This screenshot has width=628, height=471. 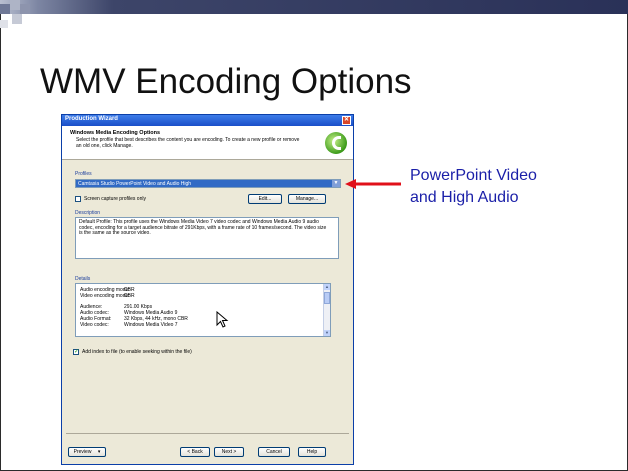 What do you see at coordinates (274, 452) in the screenshot?
I see `cancel-button: Cancel` at bounding box center [274, 452].